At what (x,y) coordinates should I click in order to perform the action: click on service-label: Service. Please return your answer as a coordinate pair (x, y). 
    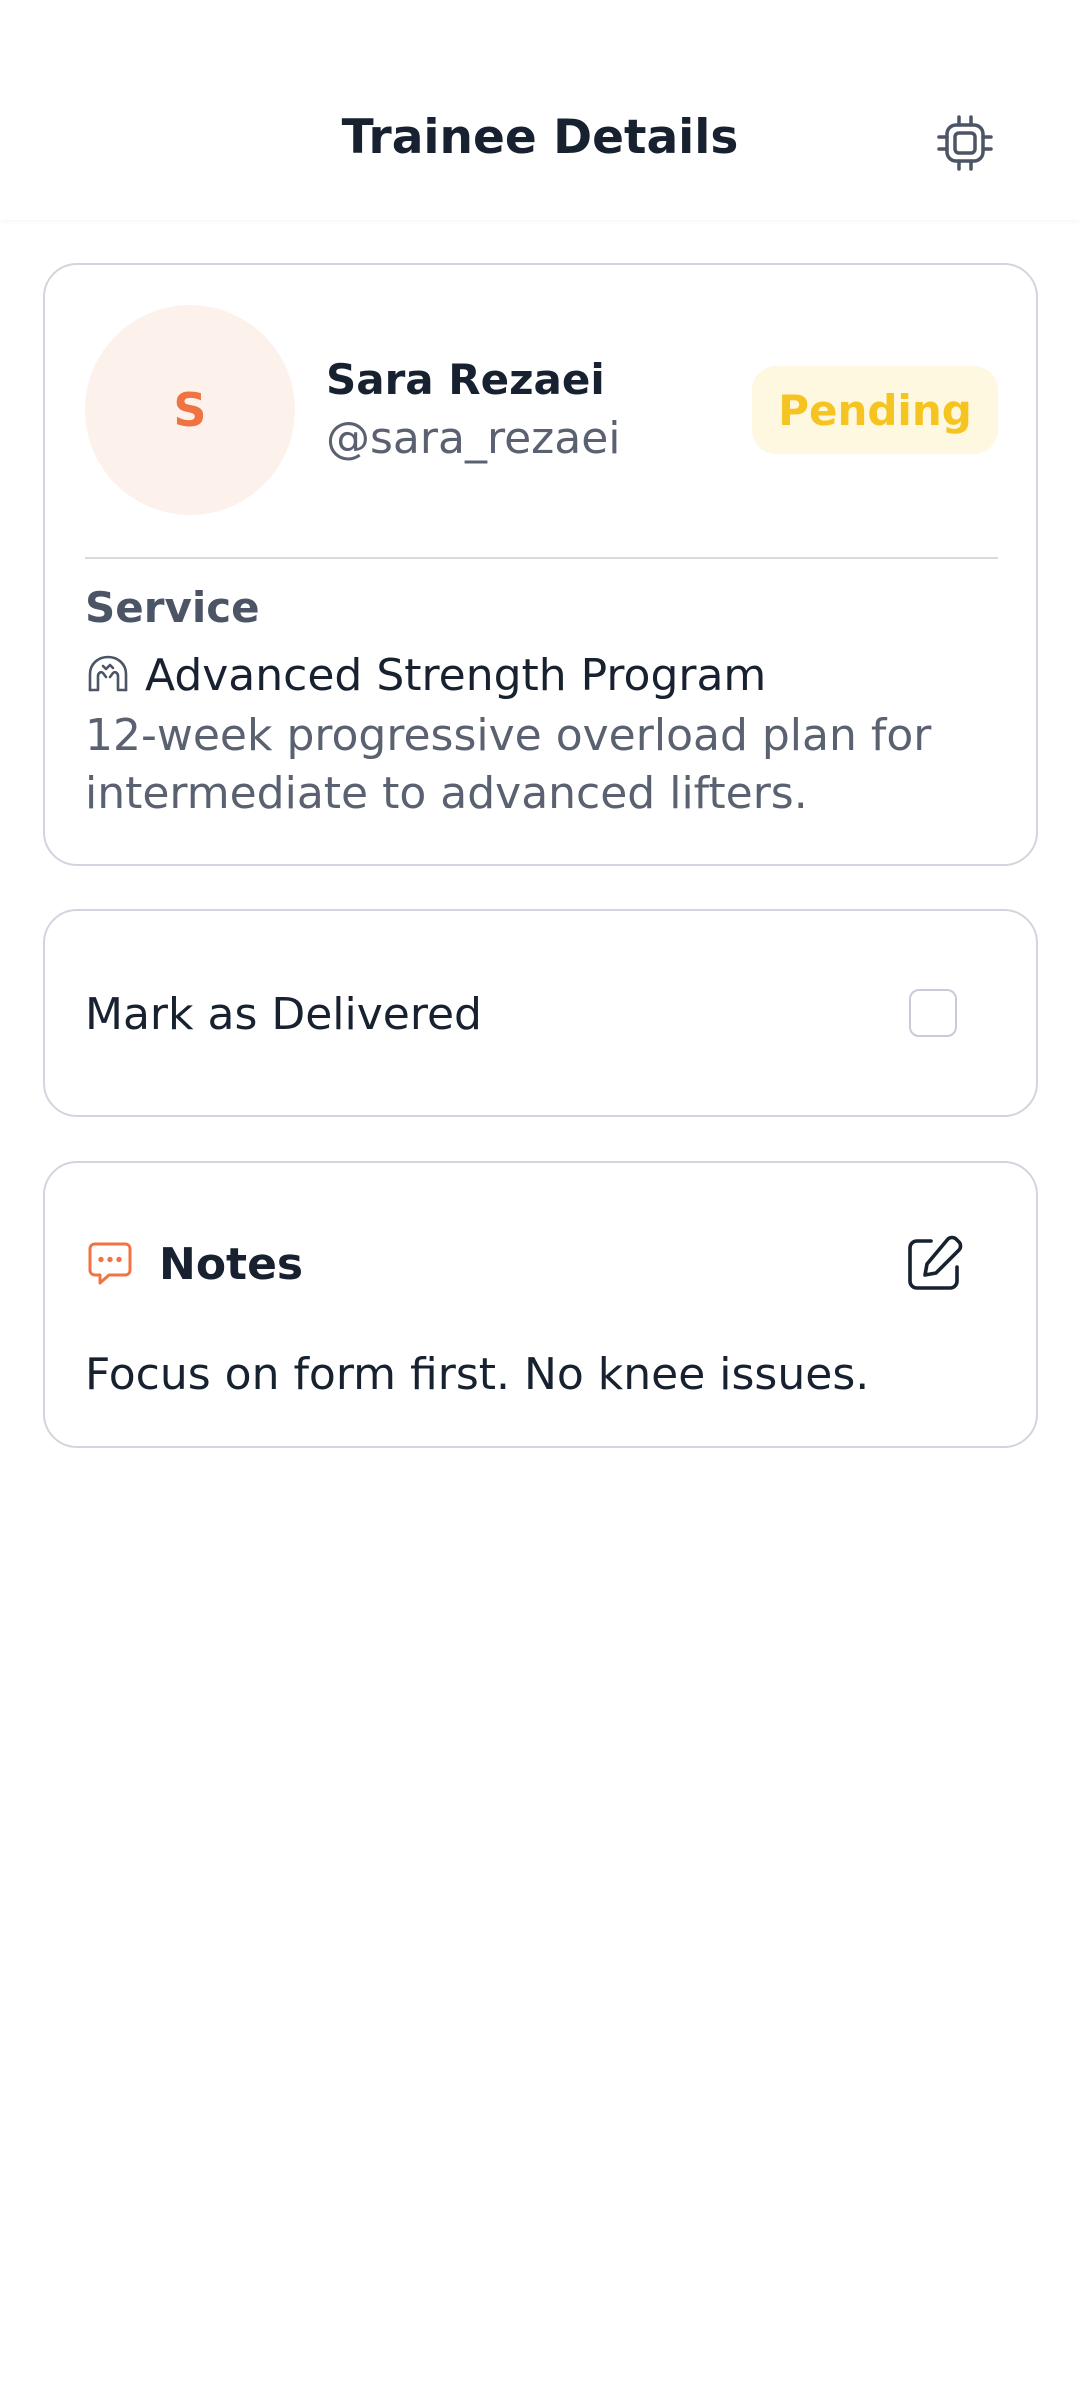
    Looking at the image, I should click on (172, 607).